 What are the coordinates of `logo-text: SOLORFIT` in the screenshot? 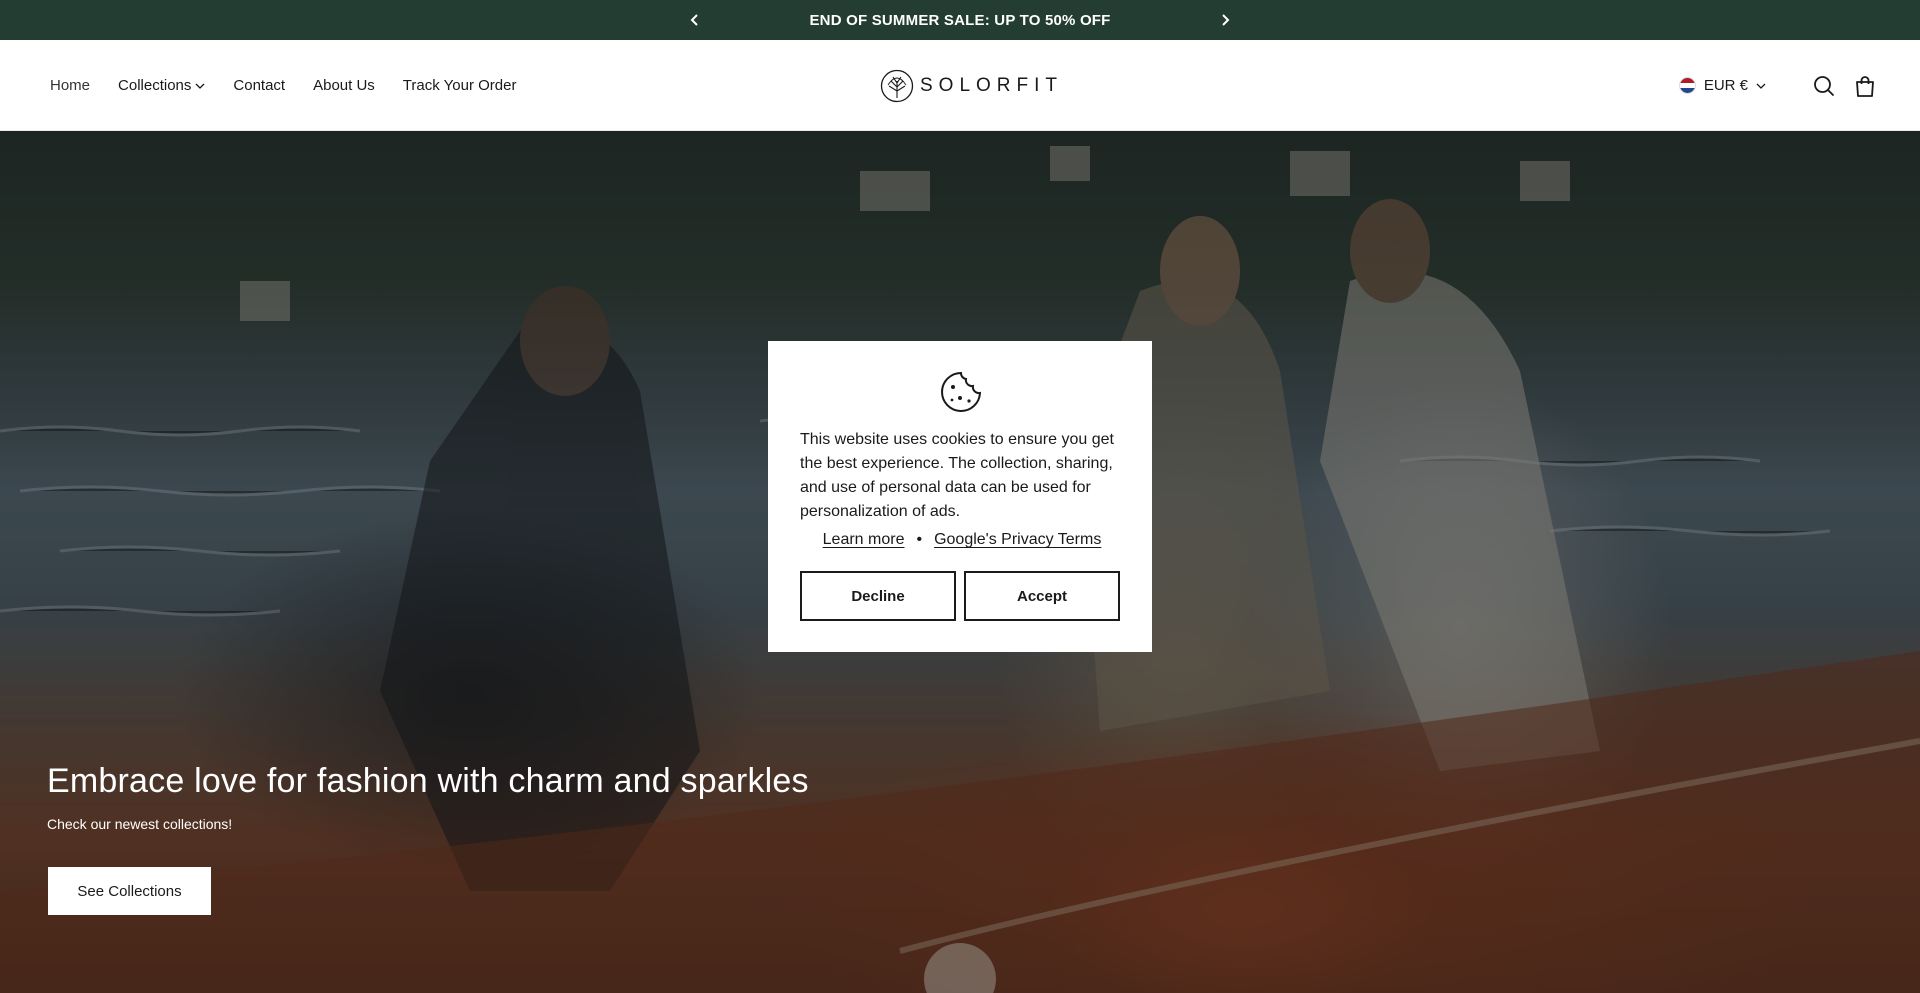 It's located at (992, 85).